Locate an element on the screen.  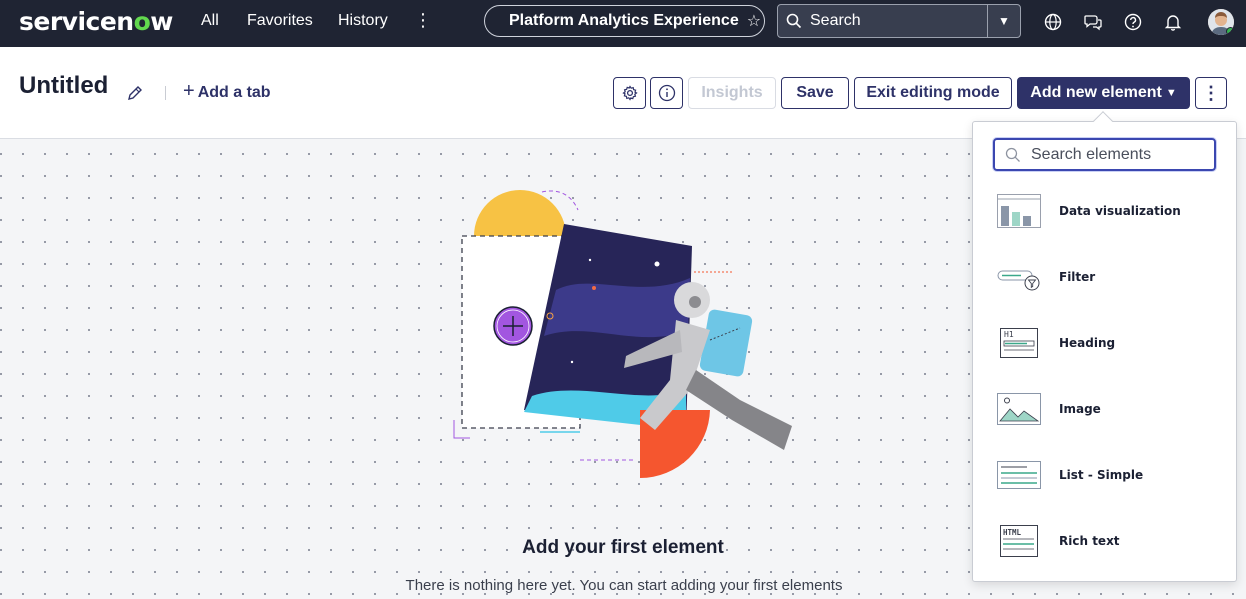
global-search-label: Search is located at coordinates (835, 20).